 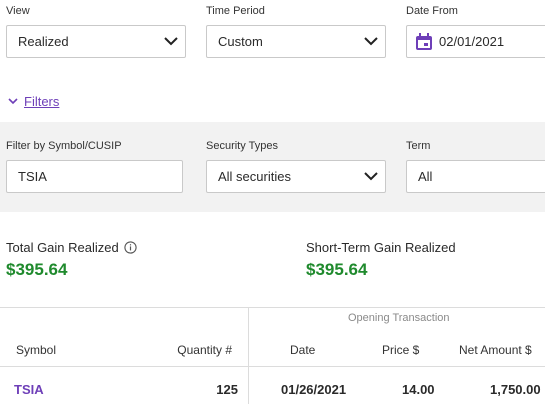 What do you see at coordinates (272, 366) in the screenshot?
I see `header-row-divider` at bounding box center [272, 366].